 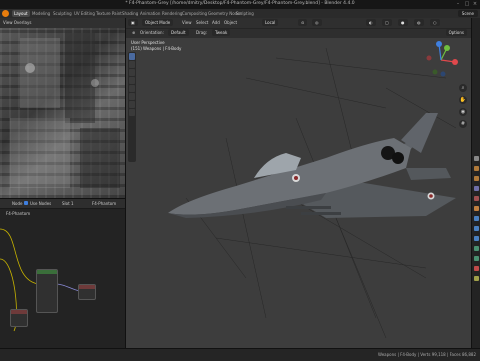 What do you see at coordinates (475, 183) in the screenshot?
I see `properties-tab-strip` at bounding box center [475, 183].